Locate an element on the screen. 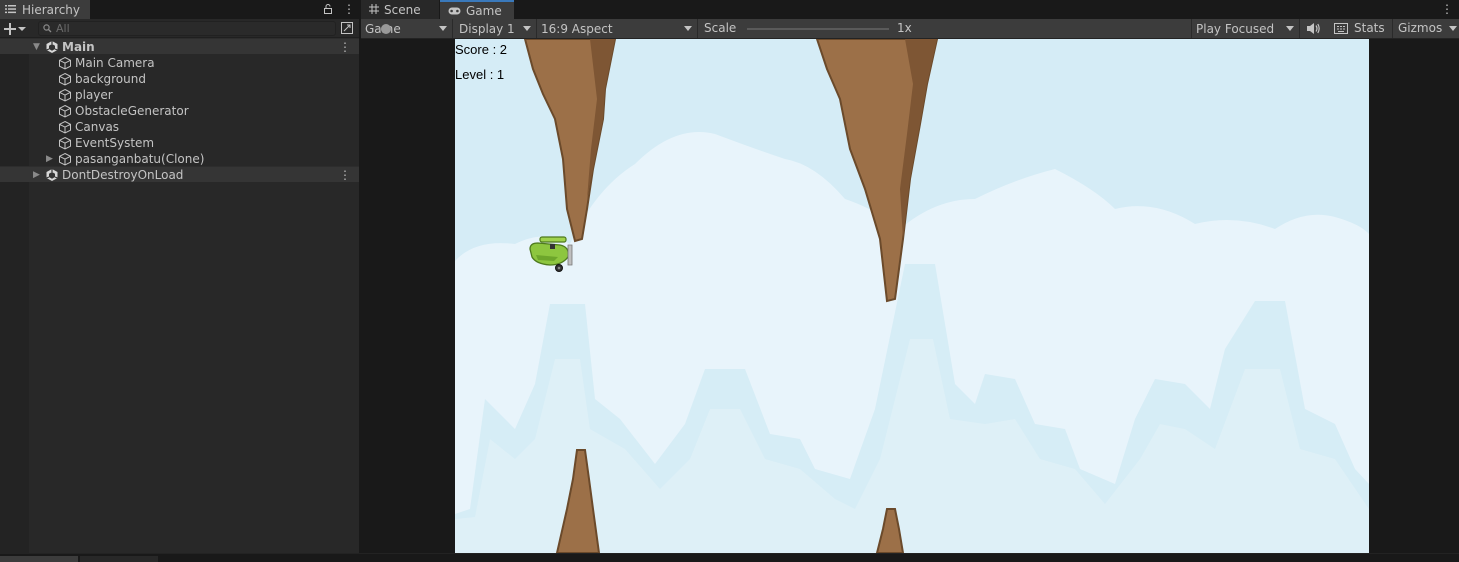 The width and height of the screenshot is (1459, 562). hierarchy-row-label: DontDestroyOnLoad is located at coordinates (123, 175).